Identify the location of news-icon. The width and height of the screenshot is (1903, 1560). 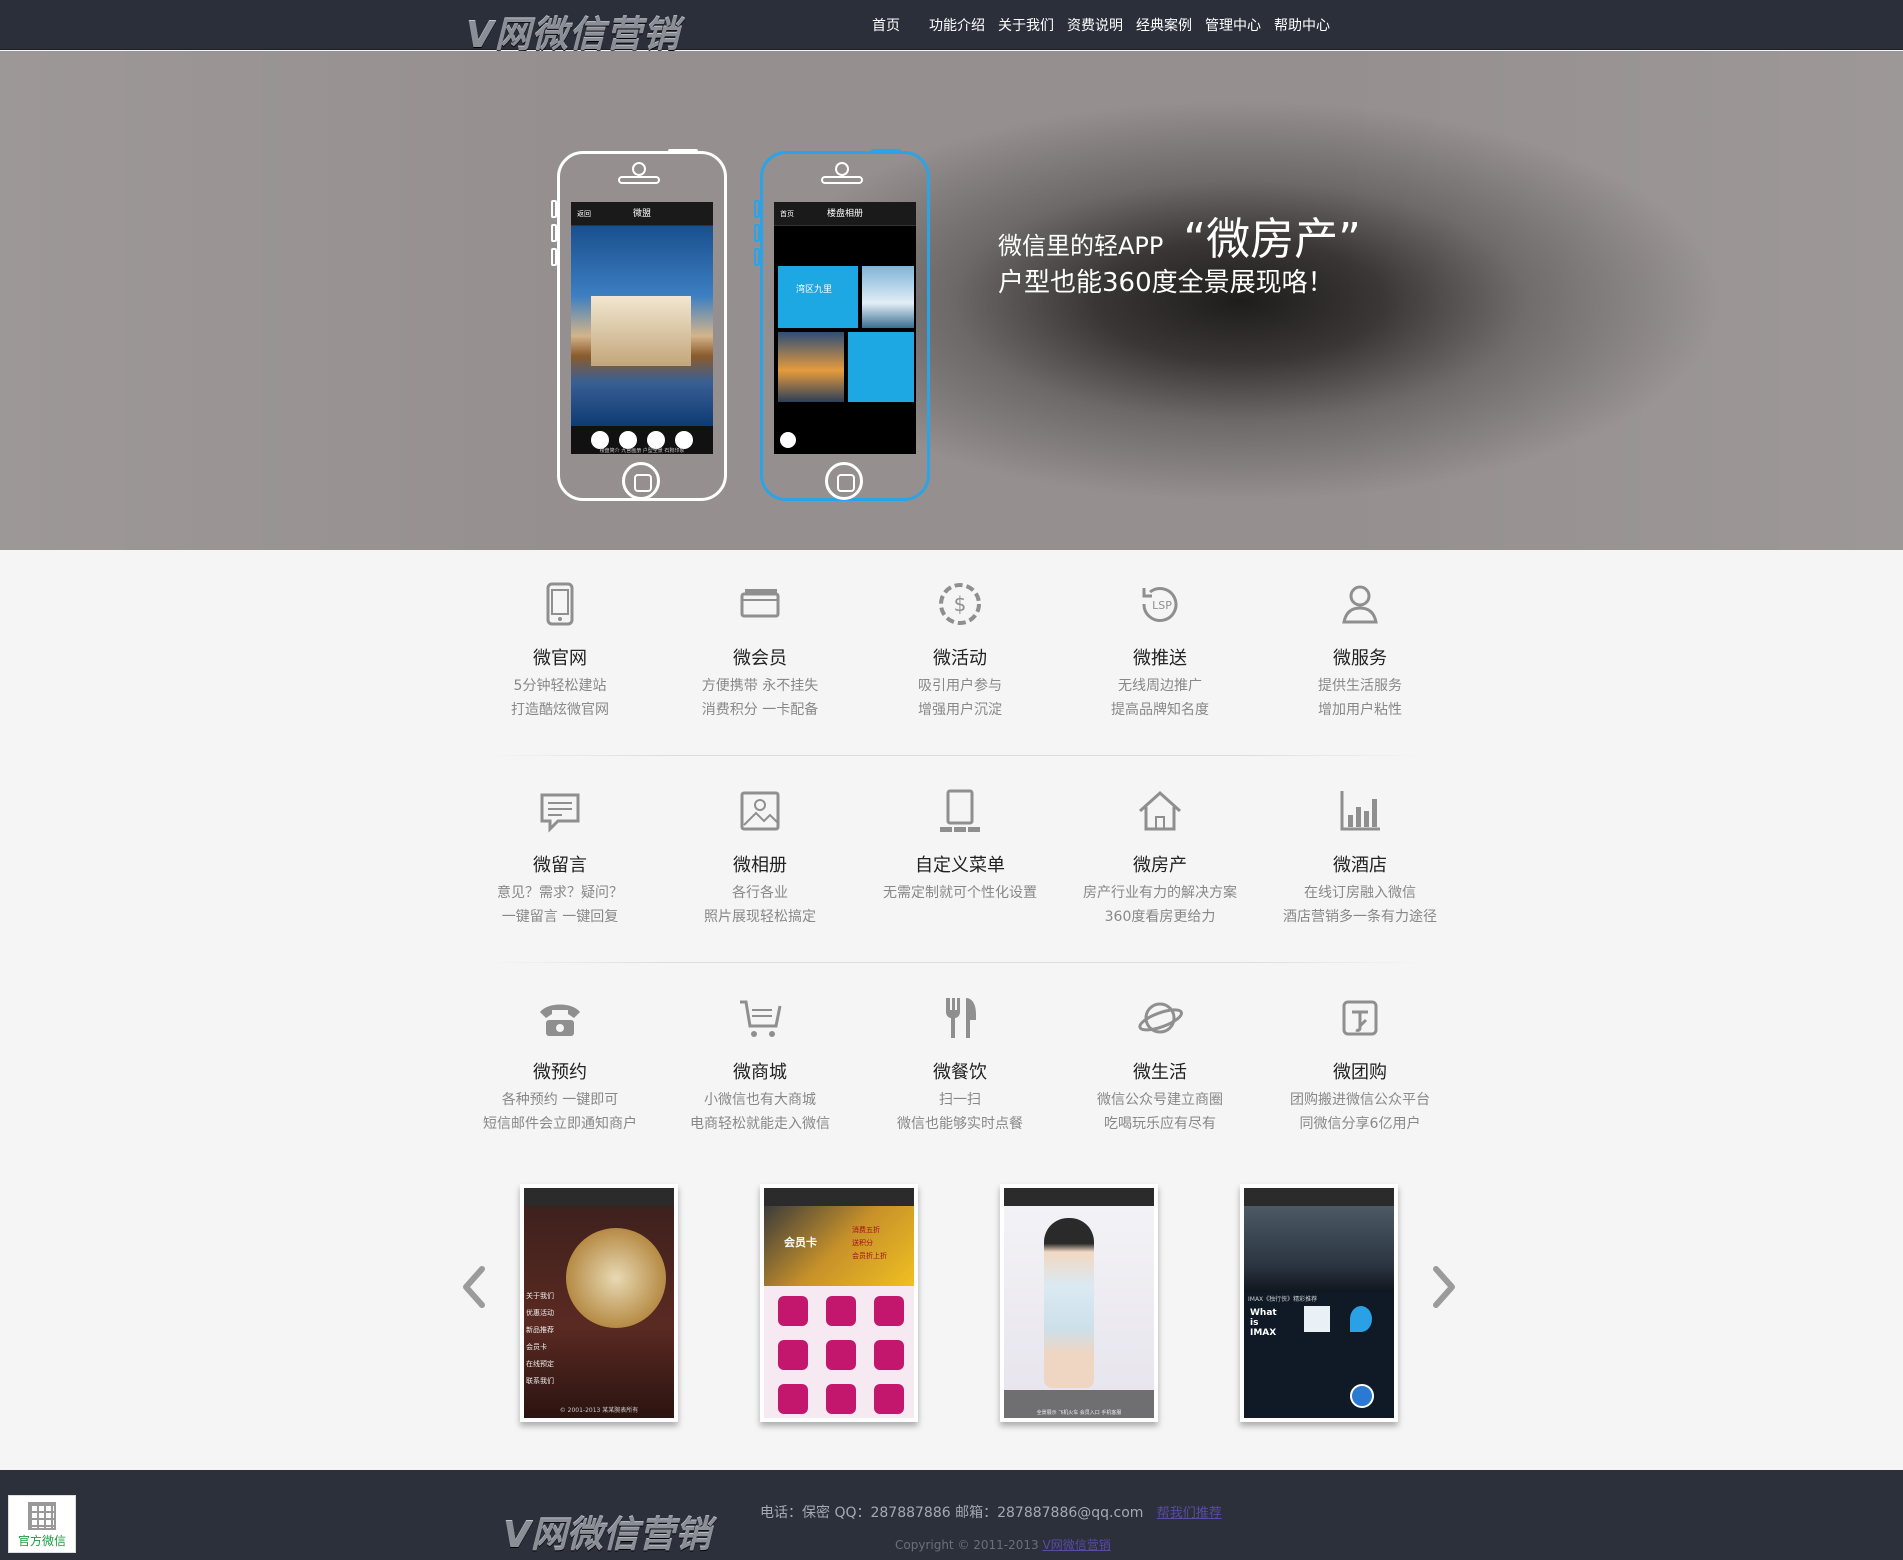
(1317, 1319).